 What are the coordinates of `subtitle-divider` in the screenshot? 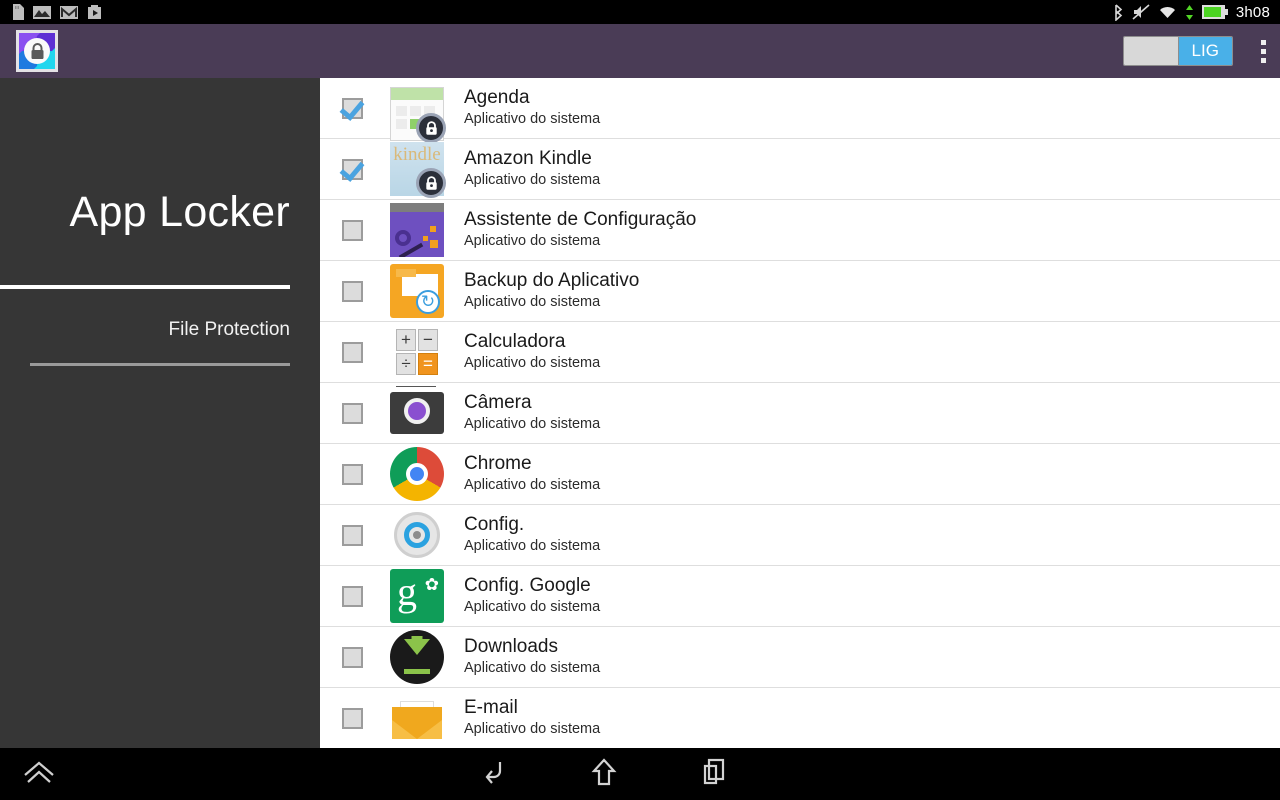 It's located at (160, 364).